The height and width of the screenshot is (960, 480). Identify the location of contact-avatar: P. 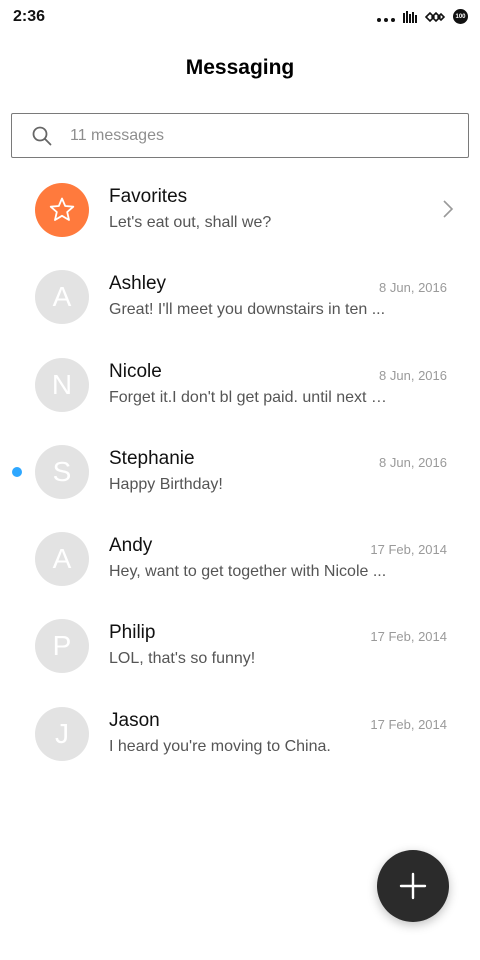
(62, 646).